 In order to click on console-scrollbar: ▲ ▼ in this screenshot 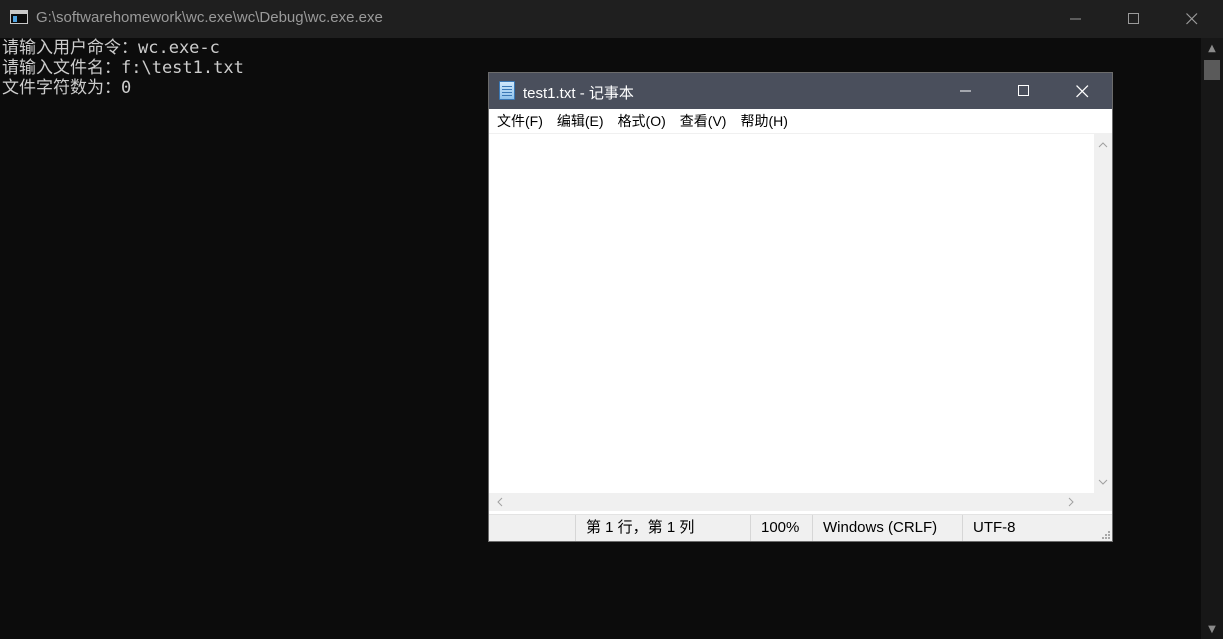, I will do `click(1212, 338)`.